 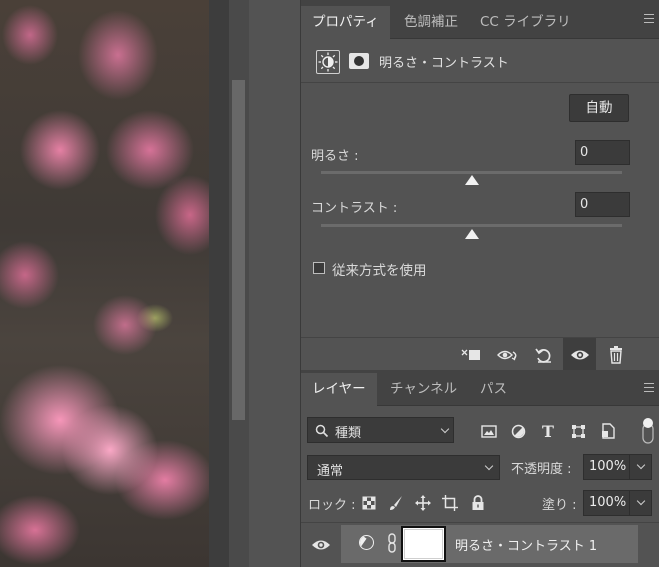 I want to click on adjustment-layer-icon, so click(x=366, y=542).